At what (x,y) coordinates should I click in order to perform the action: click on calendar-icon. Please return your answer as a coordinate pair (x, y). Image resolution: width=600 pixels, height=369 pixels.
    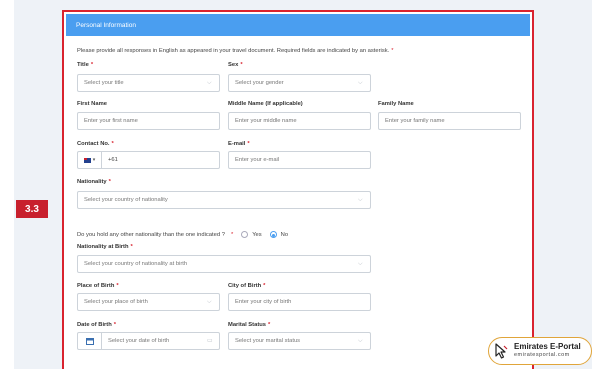
    Looking at the image, I should click on (89, 341).